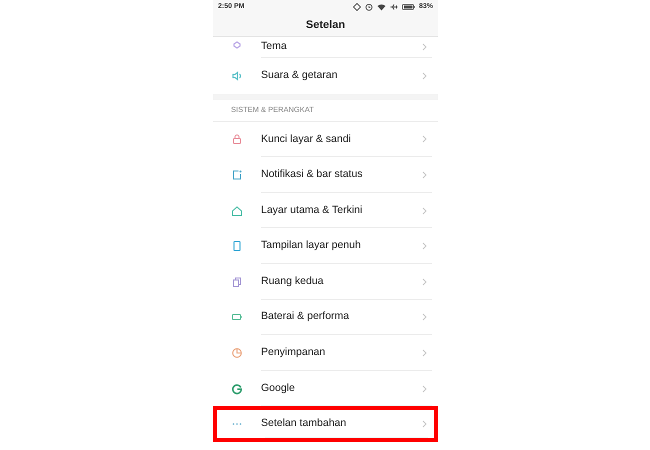 The image size is (650, 450). I want to click on item-label: Suara & getaran, so click(299, 75).